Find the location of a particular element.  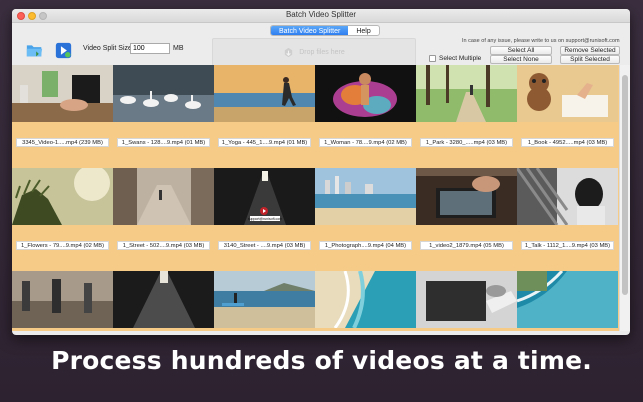

select-none-button: Select None is located at coordinates (521, 59).